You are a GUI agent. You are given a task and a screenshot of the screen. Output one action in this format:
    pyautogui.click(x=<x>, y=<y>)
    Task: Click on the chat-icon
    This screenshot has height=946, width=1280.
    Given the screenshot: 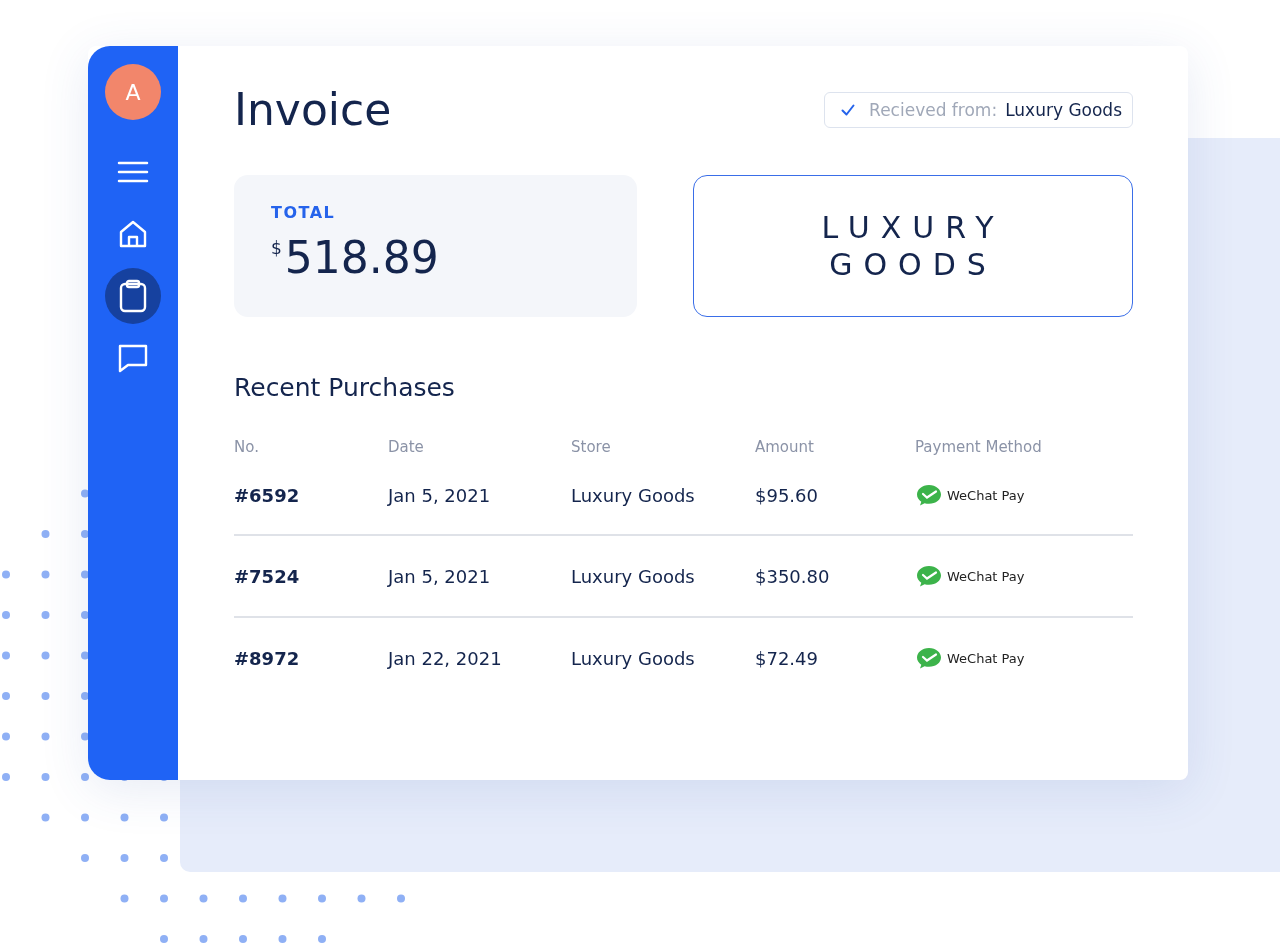 What is the action you would take?
    pyautogui.click(x=133, y=358)
    